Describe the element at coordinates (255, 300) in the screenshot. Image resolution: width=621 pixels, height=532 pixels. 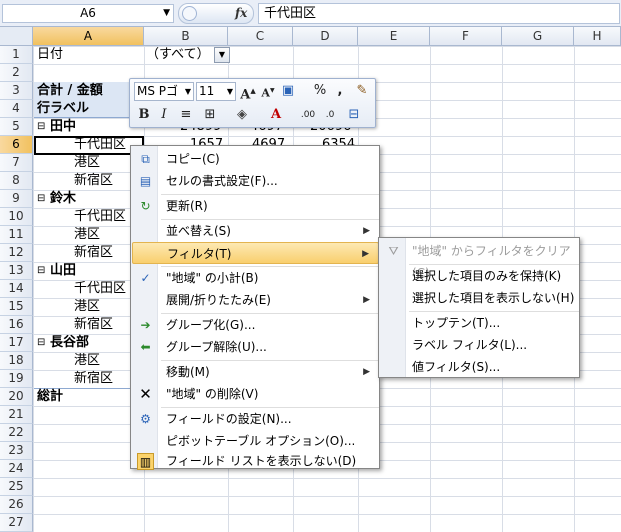
I see `menu-item-expand-collapse: 展開/折りたたみ(E) ▶` at that location.